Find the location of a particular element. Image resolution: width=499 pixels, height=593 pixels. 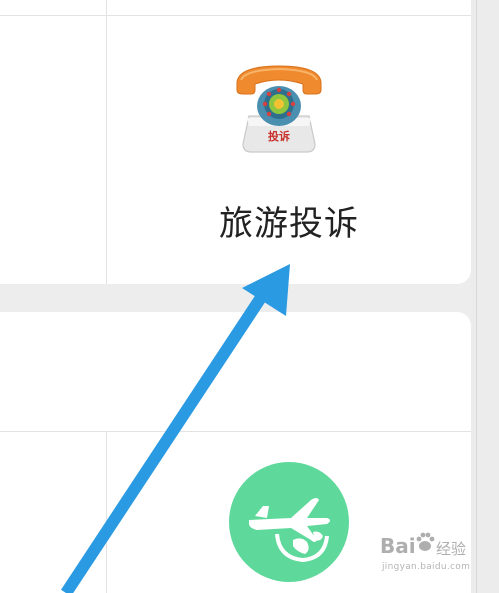

watermark: Bai 经验 jingyan.baidu.com is located at coordinates (428, 555).